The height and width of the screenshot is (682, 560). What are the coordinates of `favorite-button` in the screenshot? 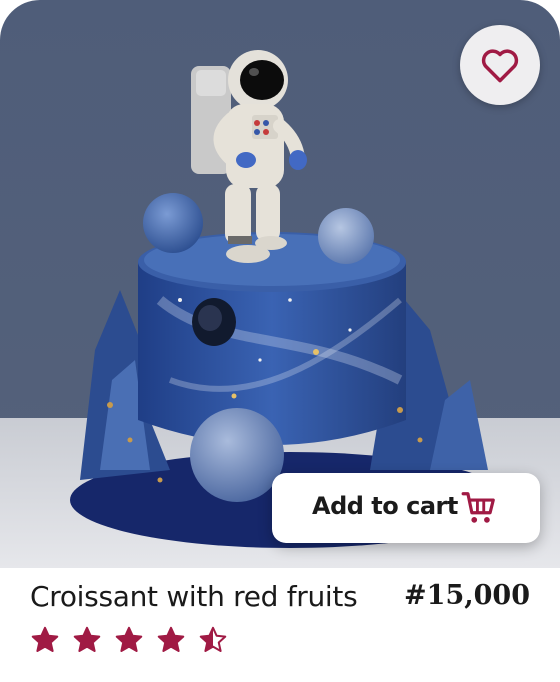 It's located at (500, 65).